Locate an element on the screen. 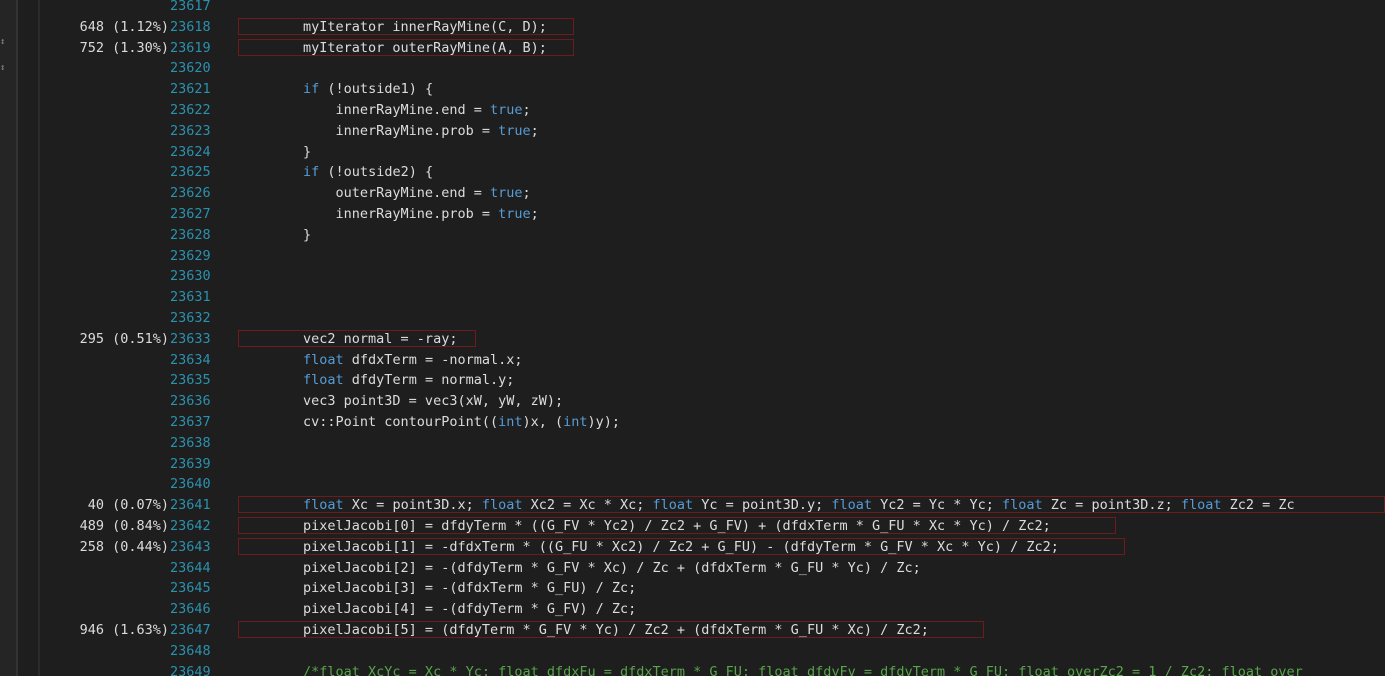 The width and height of the screenshot is (1385, 676). code-token: Yc = point3D.y; is located at coordinates (762, 505).